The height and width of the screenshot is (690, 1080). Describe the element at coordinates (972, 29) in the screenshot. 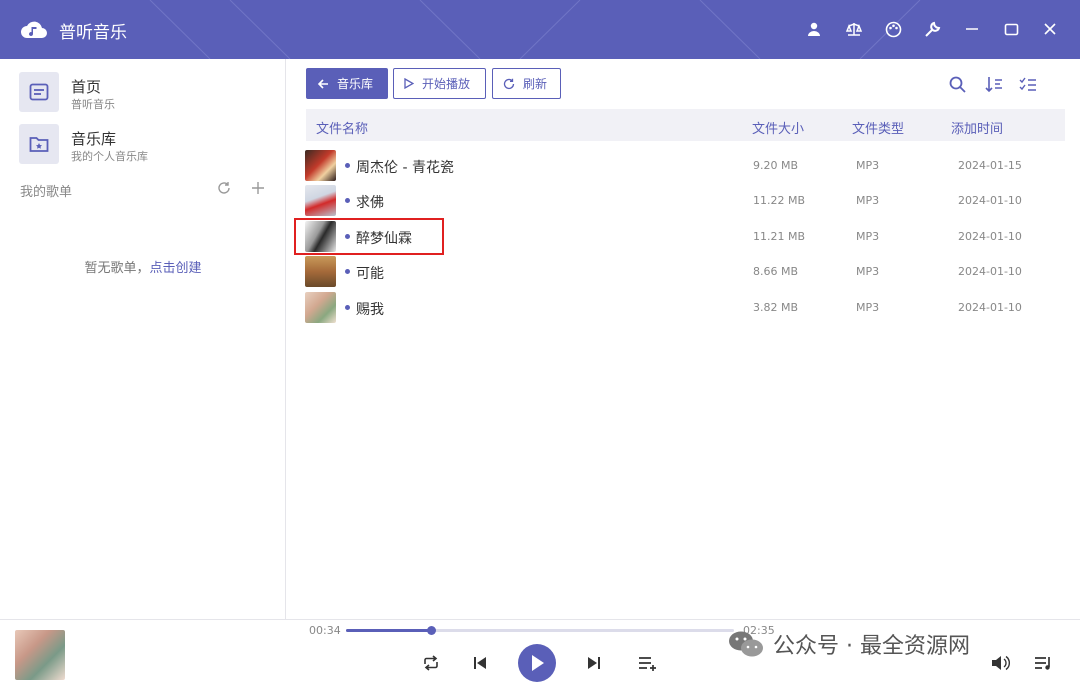

I see `minimize-icon` at that location.